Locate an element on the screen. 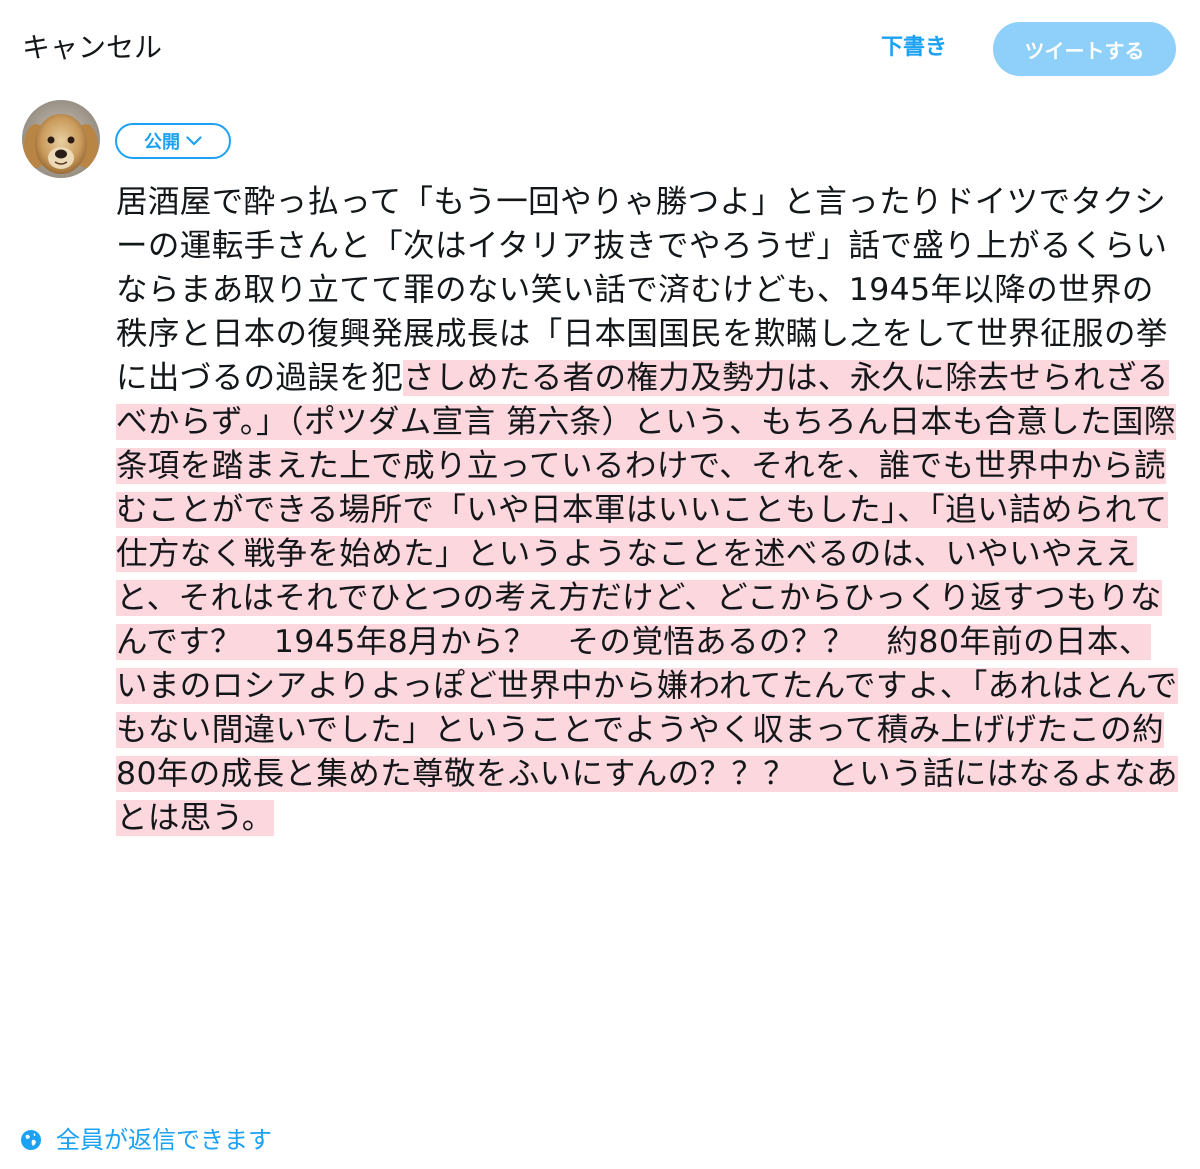 The image size is (1200, 1169). chevron-down-icon is located at coordinates (194, 141).